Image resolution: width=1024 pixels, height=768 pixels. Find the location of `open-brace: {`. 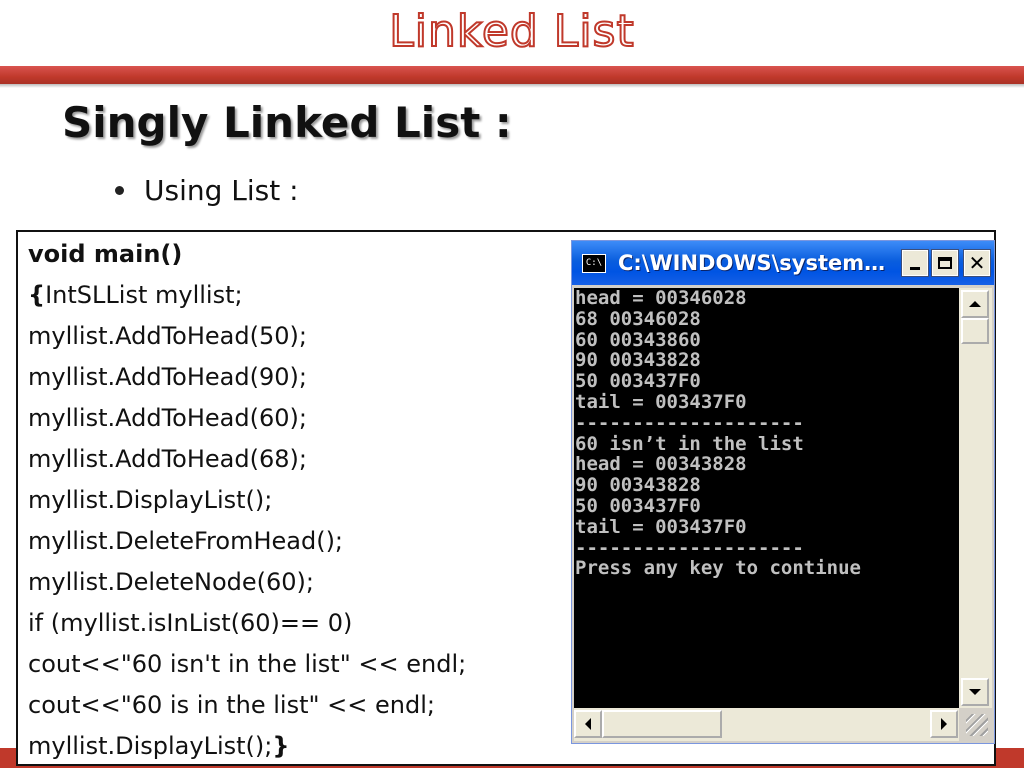

open-brace: { is located at coordinates (37, 295).